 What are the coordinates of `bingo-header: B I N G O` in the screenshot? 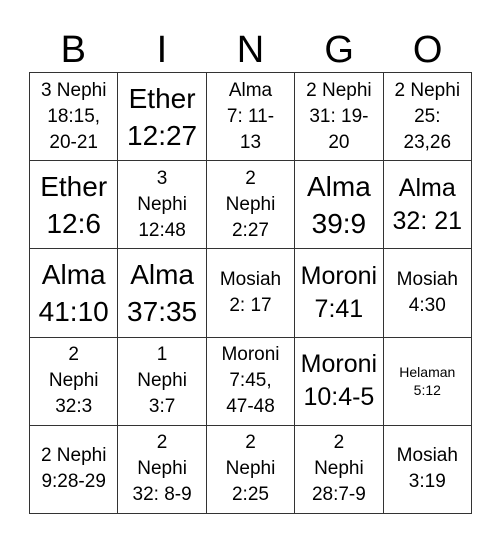 It's located at (250, 50).